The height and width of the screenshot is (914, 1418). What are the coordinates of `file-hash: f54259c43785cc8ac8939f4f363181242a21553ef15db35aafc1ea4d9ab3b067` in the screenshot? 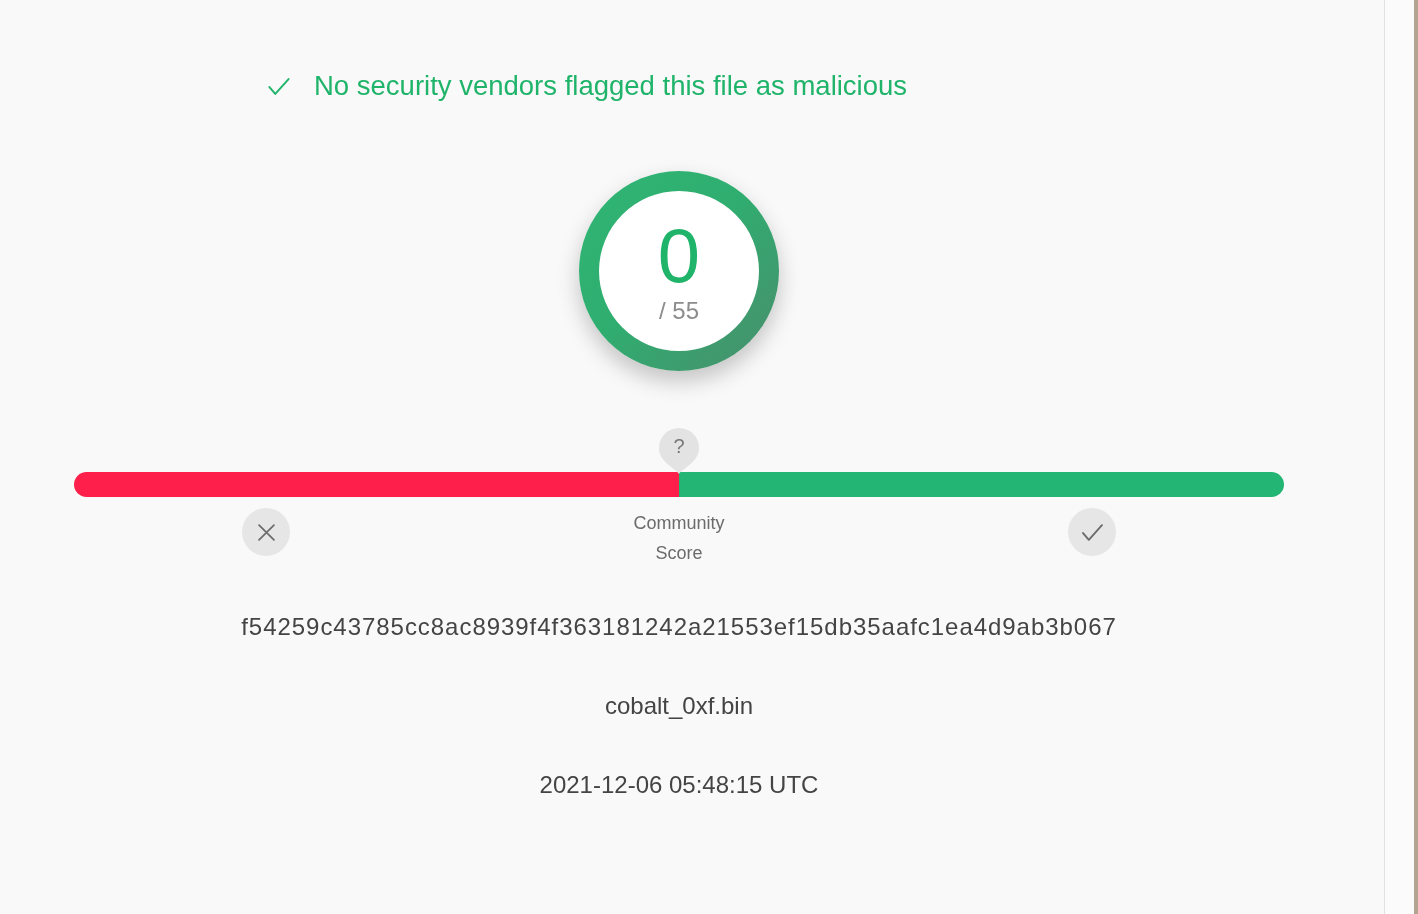 It's located at (679, 627).